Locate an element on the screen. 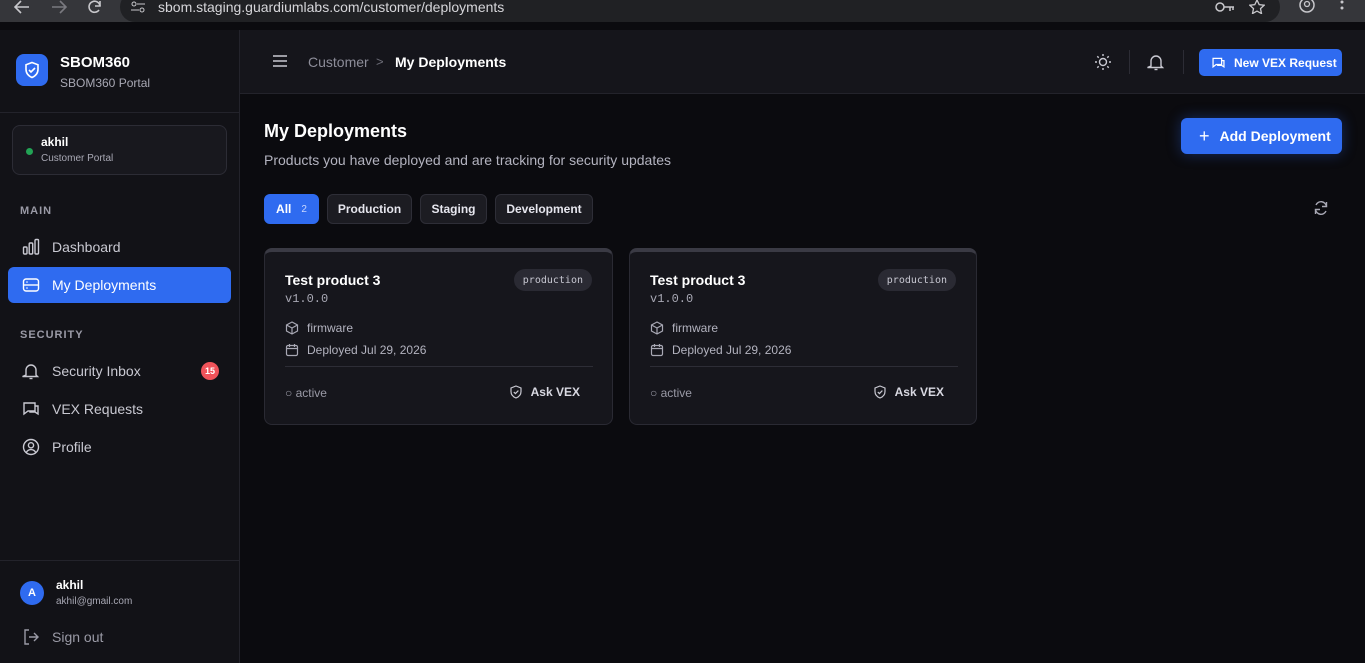  menu-kebab-icon is located at coordinates (1342, 9).